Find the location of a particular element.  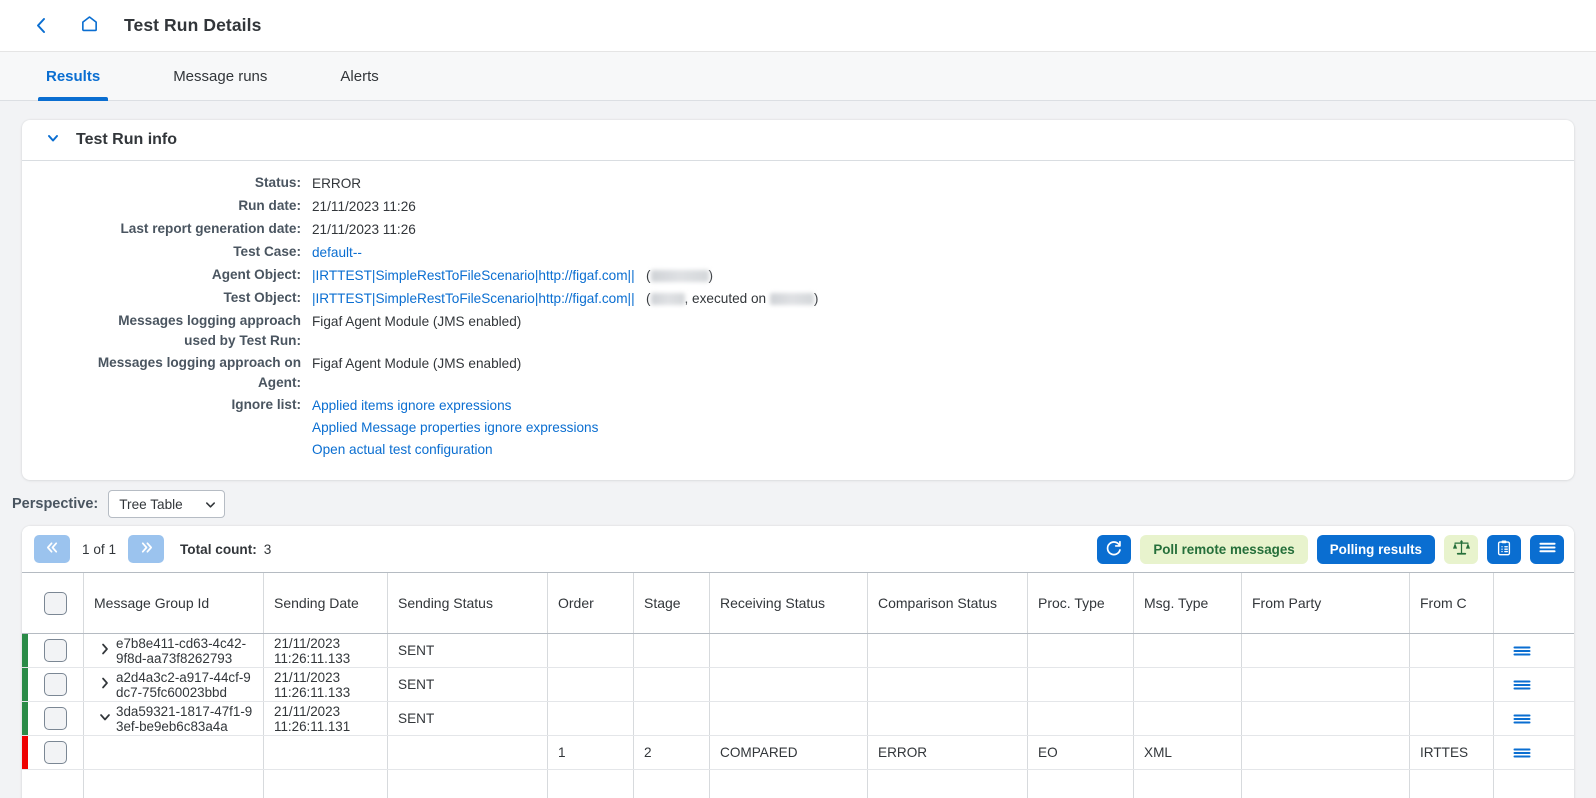

cell-comparison-status: ERROR is located at coordinates (948, 752).